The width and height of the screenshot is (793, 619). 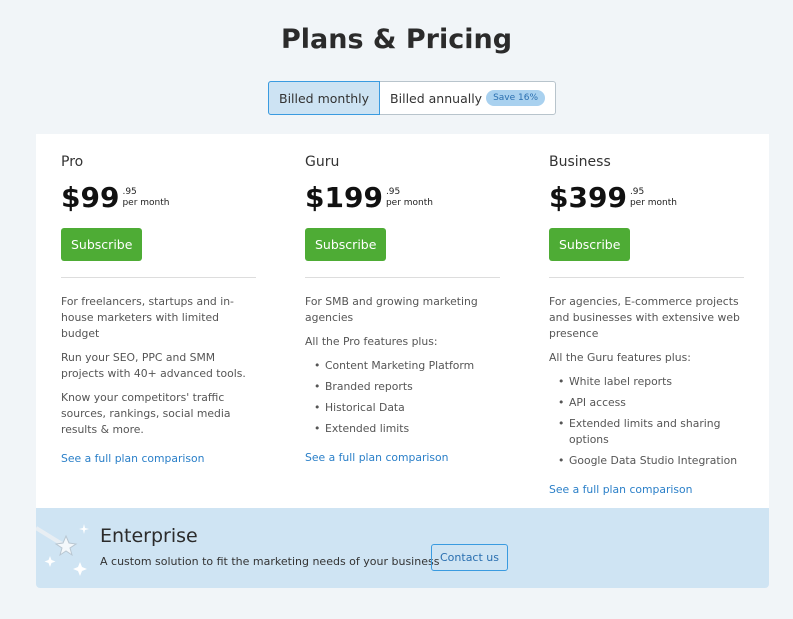 What do you see at coordinates (407, 408) in the screenshot?
I see `feature-item: Historical Data` at bounding box center [407, 408].